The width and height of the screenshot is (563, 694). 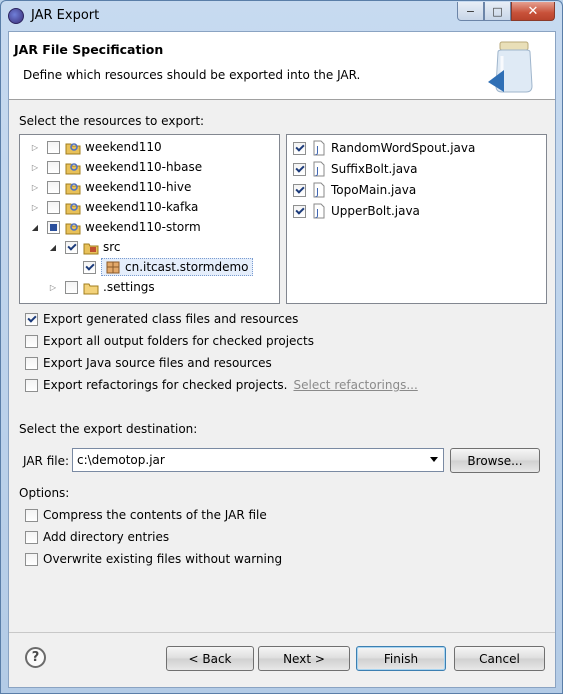 I want to click on tree-item-label: weekend110-hbase, so click(x=144, y=167).